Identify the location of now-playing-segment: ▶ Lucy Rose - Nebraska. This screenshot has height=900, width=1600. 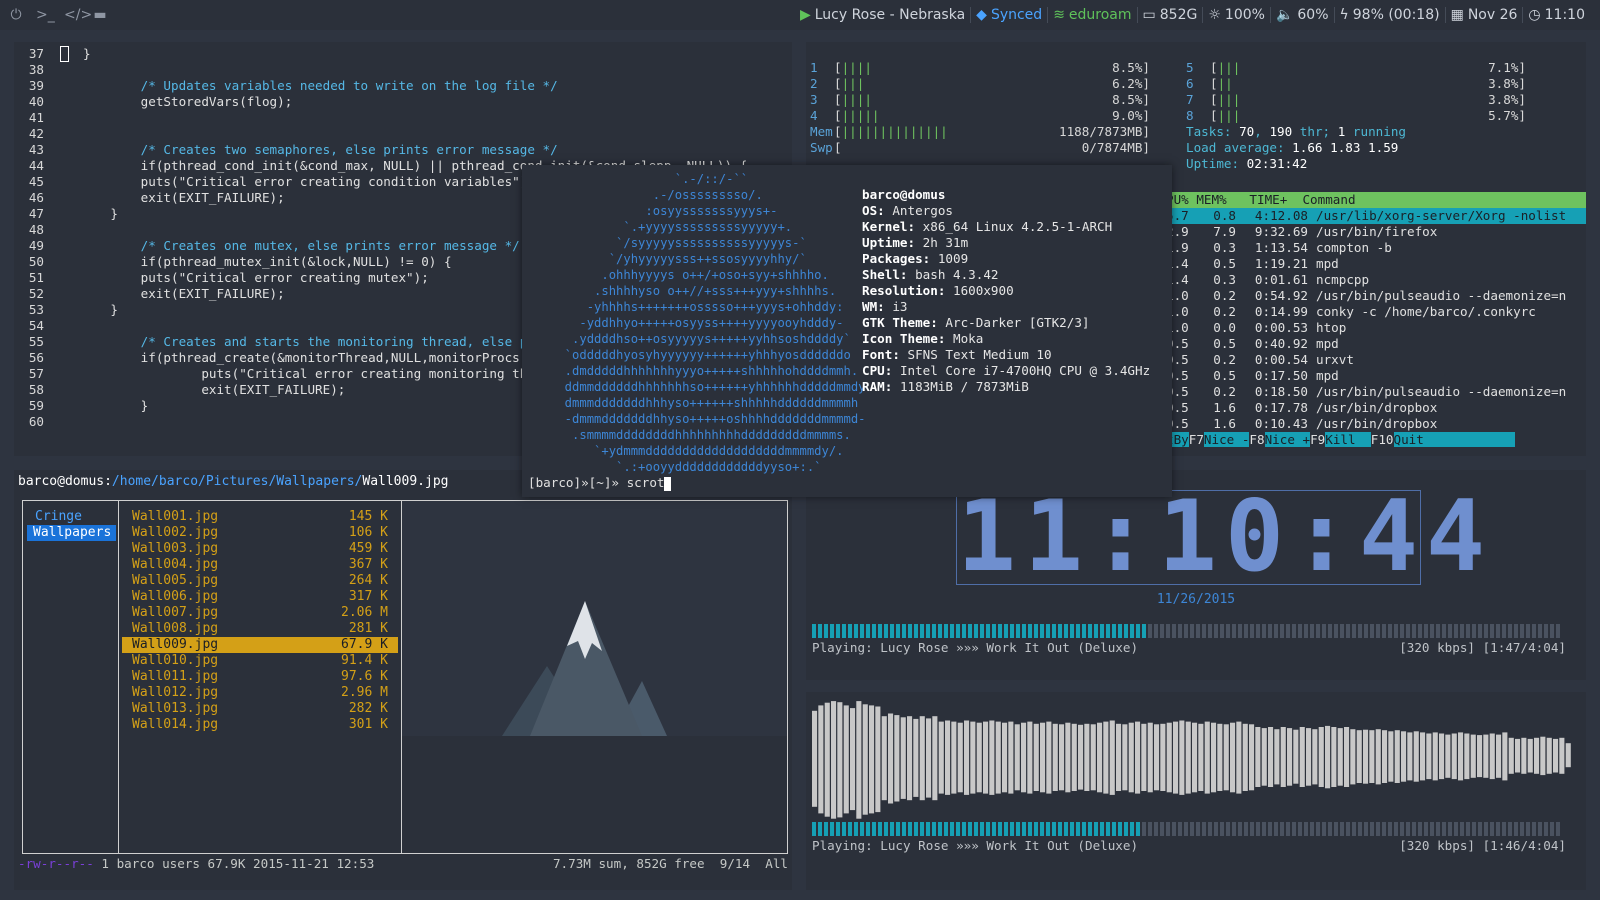
(882, 15).